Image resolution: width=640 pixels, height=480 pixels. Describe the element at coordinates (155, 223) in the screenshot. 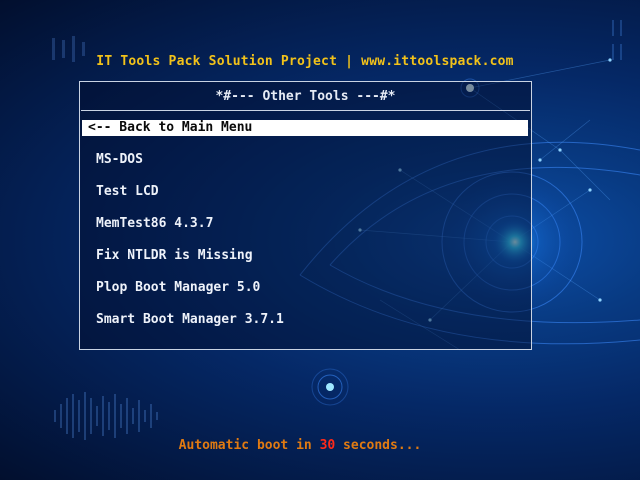

I see `menu-item-label: MemTest86 4.3.7` at that location.